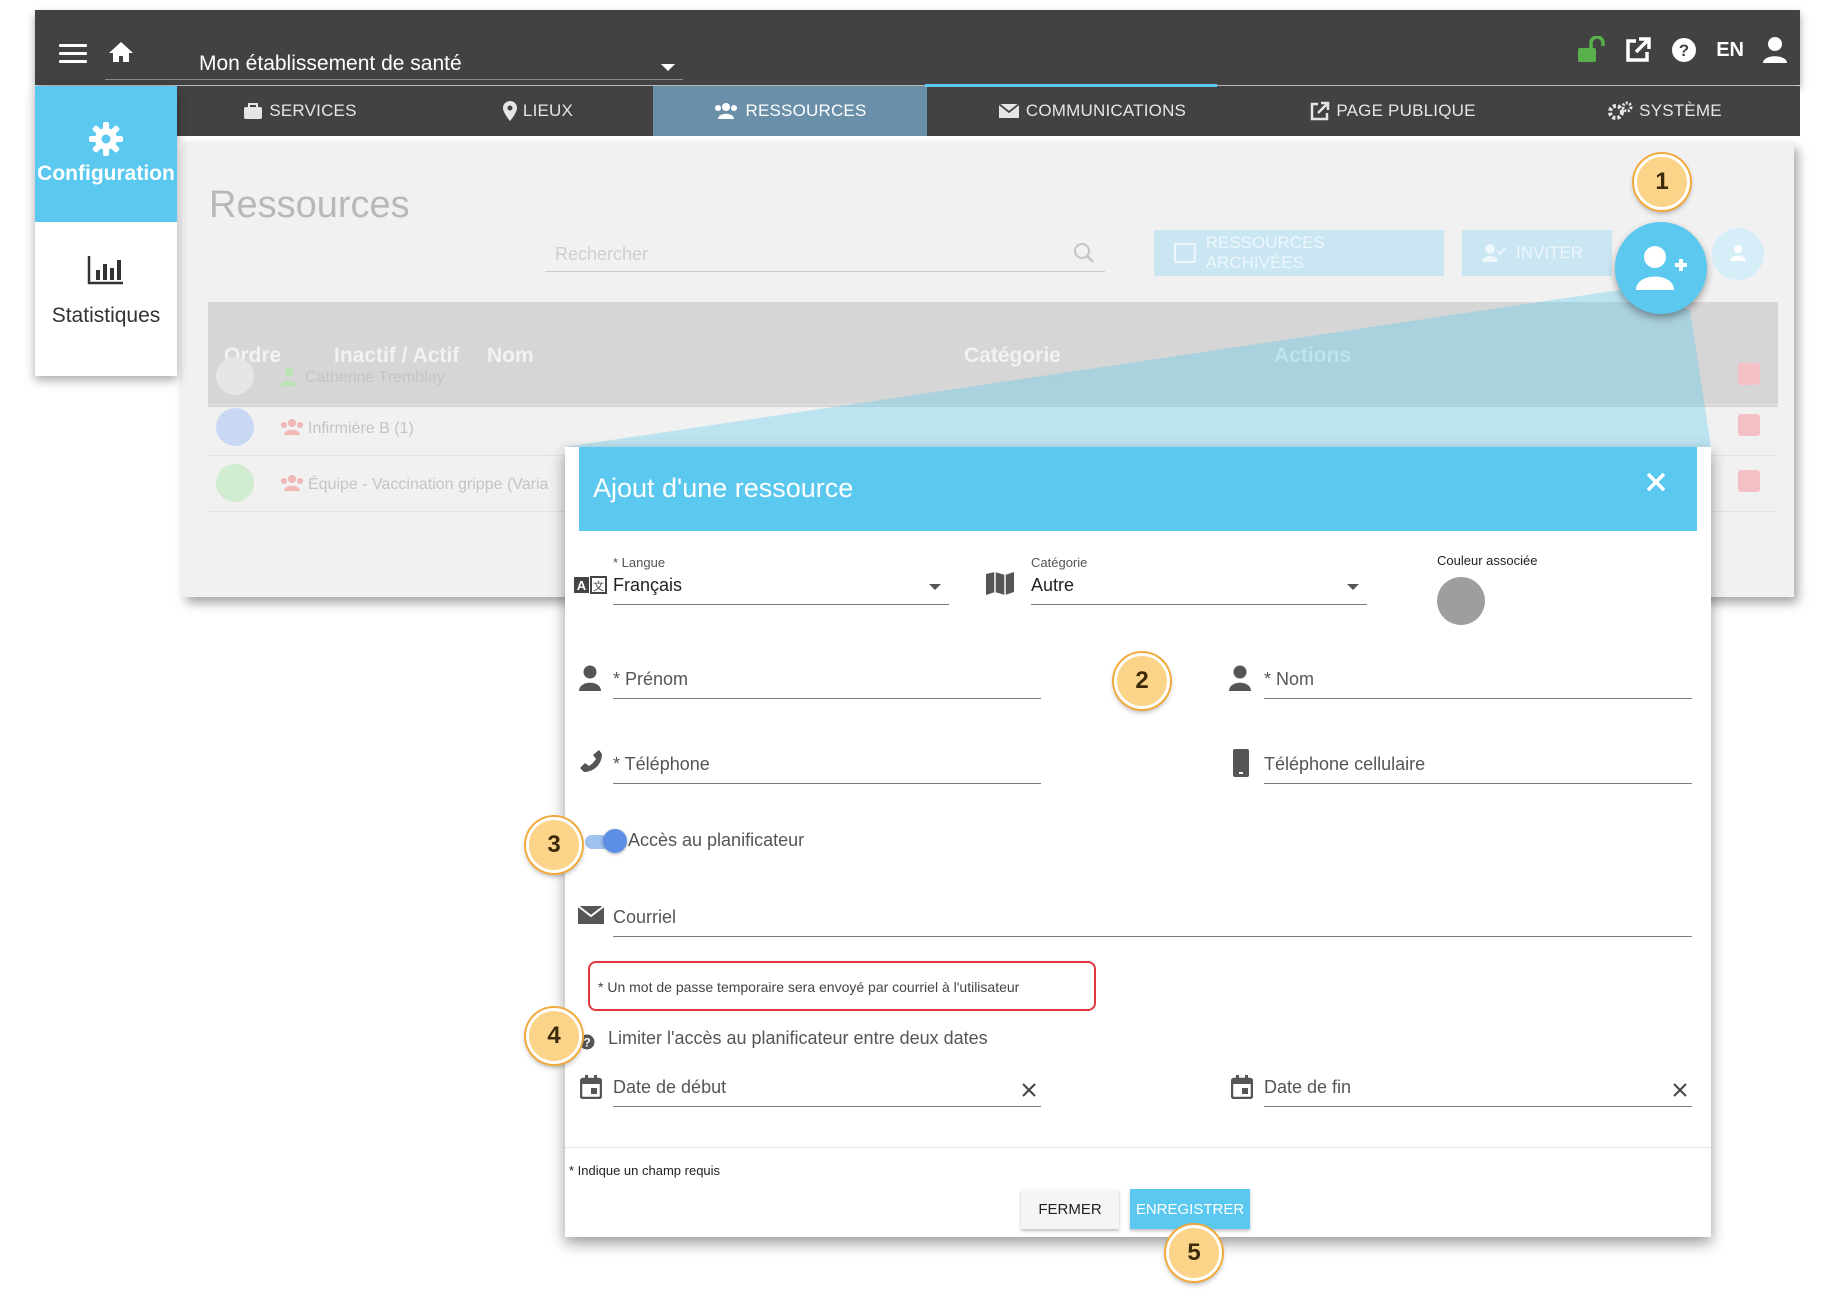 This screenshot has width=1822, height=1294. I want to click on archived-resources-button: RESSOURCES ARCHIVÉES, so click(1299, 253).